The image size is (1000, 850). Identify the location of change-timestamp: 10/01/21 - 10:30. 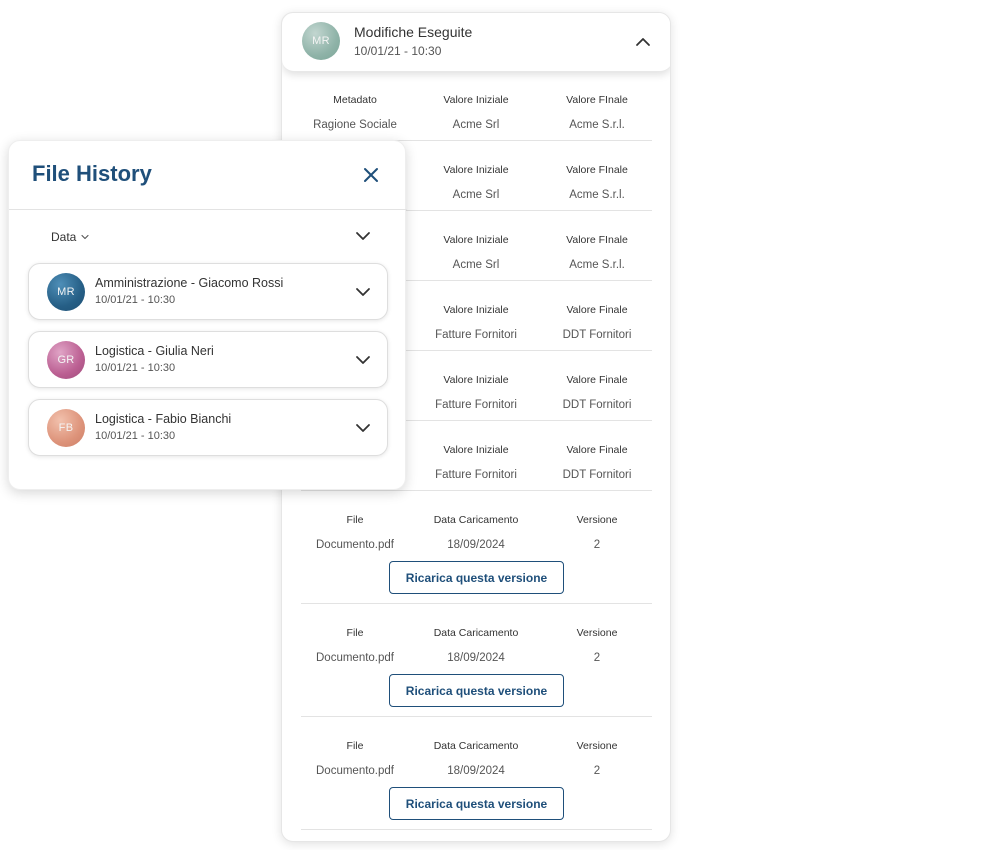
(398, 51).